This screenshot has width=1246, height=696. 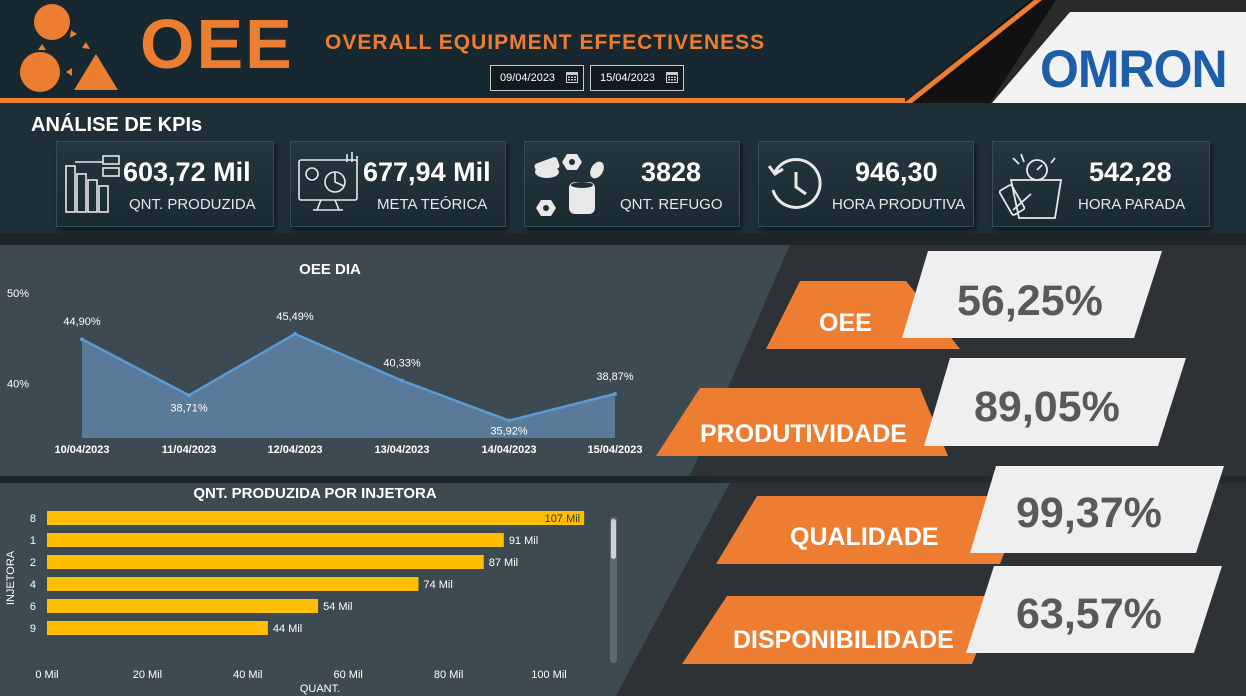 I want to click on metric-label: QUALIDADE, so click(x=864, y=537).